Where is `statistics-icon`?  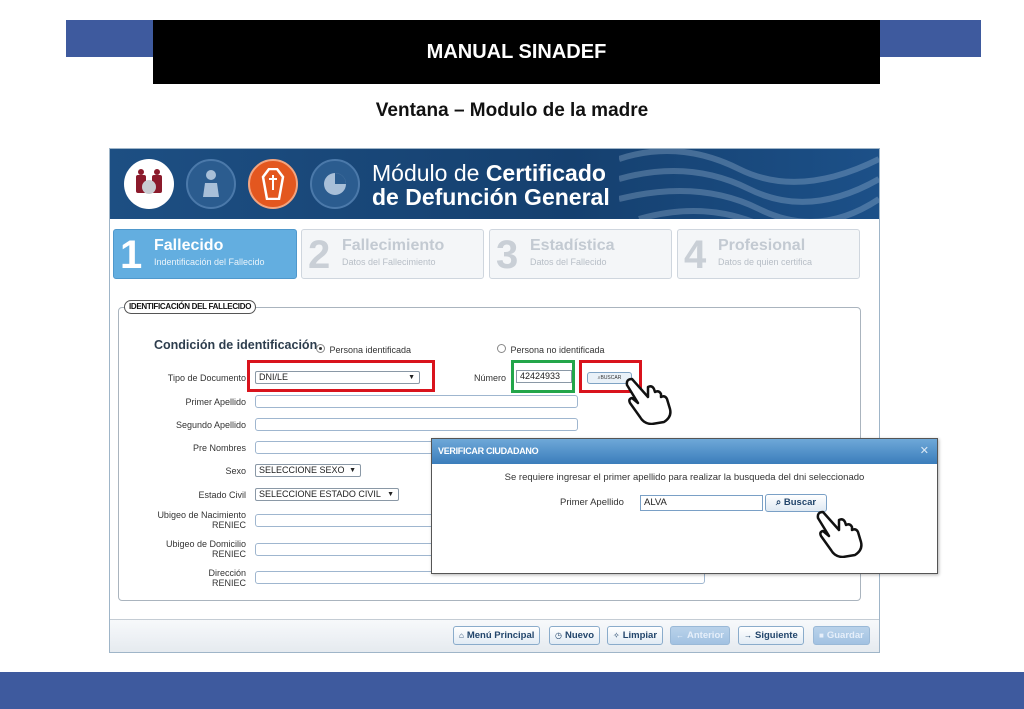
statistics-icon is located at coordinates (335, 184).